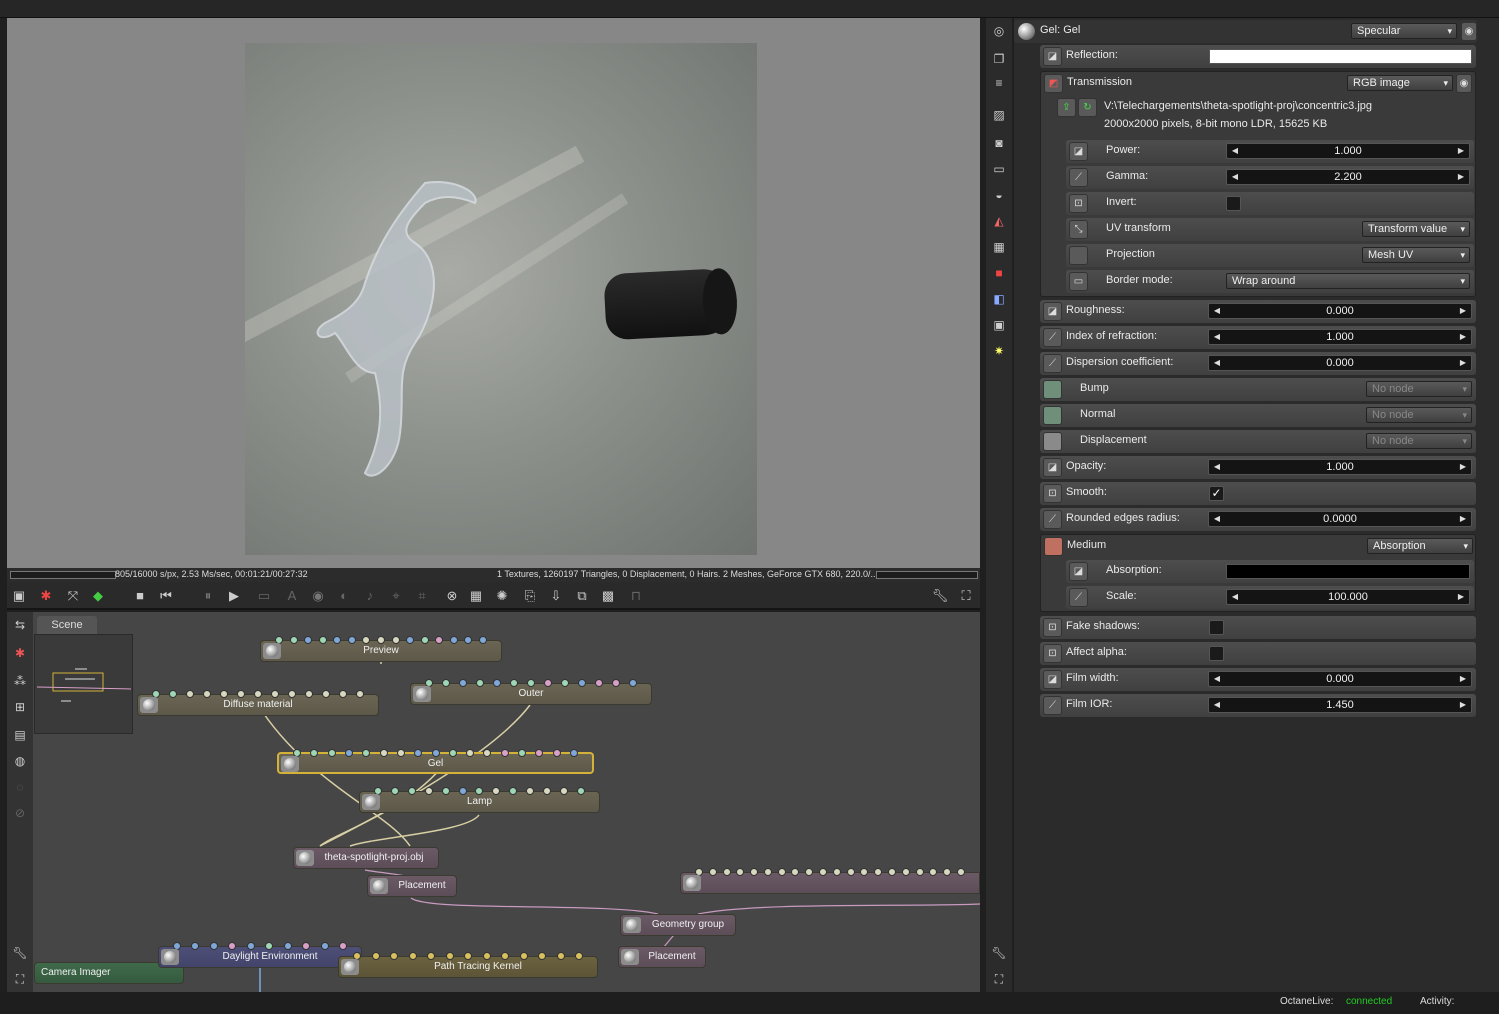 Image resolution: width=1499 pixels, height=1014 pixels. I want to click on cube-icon: ■, so click(999, 273).